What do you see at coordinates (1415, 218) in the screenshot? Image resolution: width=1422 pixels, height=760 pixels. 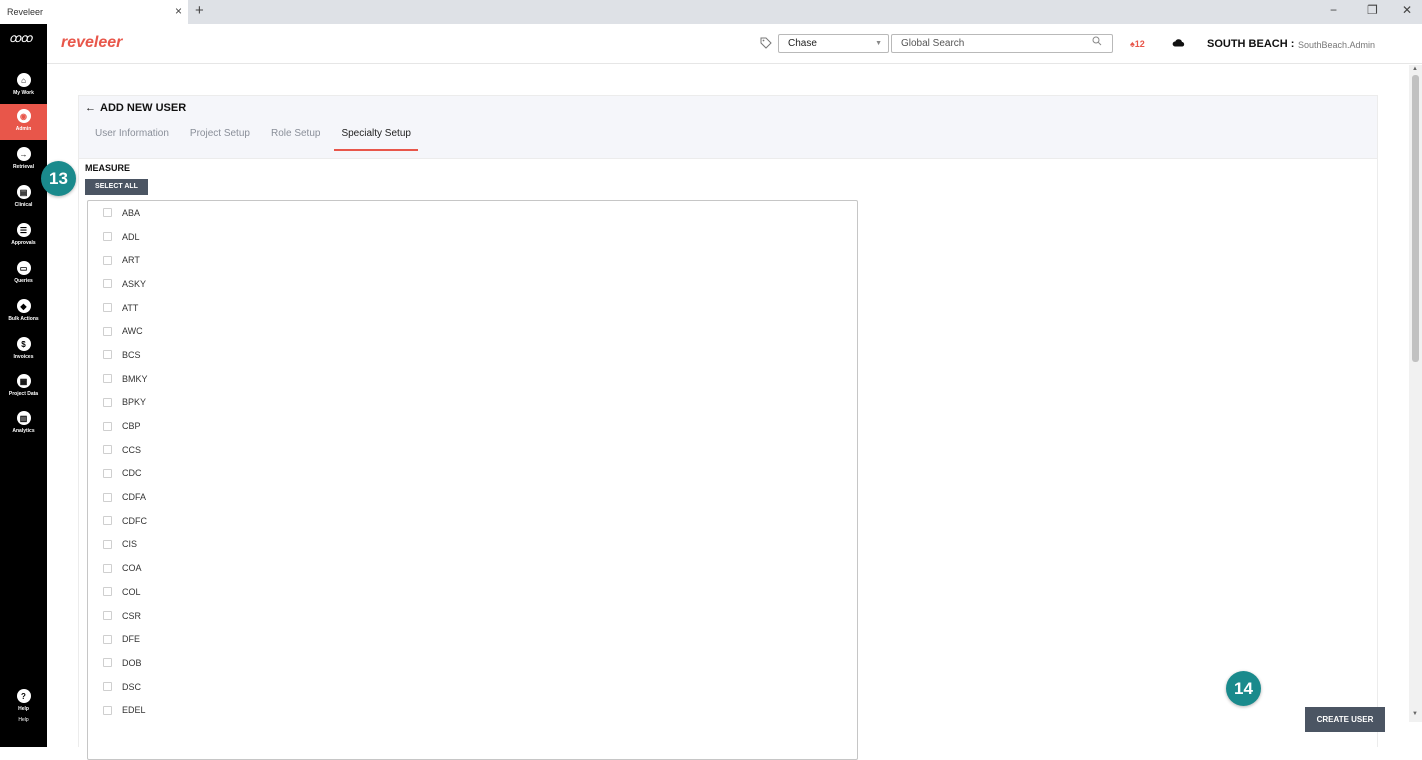 I see `scrollbar-thumb` at bounding box center [1415, 218].